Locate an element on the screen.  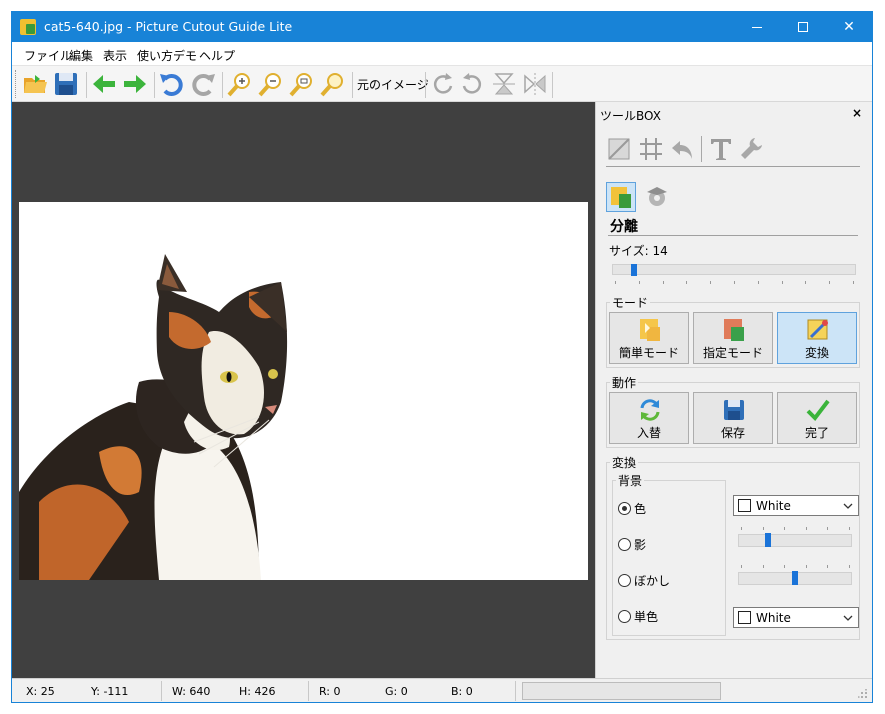
mono-color-combo: White is located at coordinates (796, 617).